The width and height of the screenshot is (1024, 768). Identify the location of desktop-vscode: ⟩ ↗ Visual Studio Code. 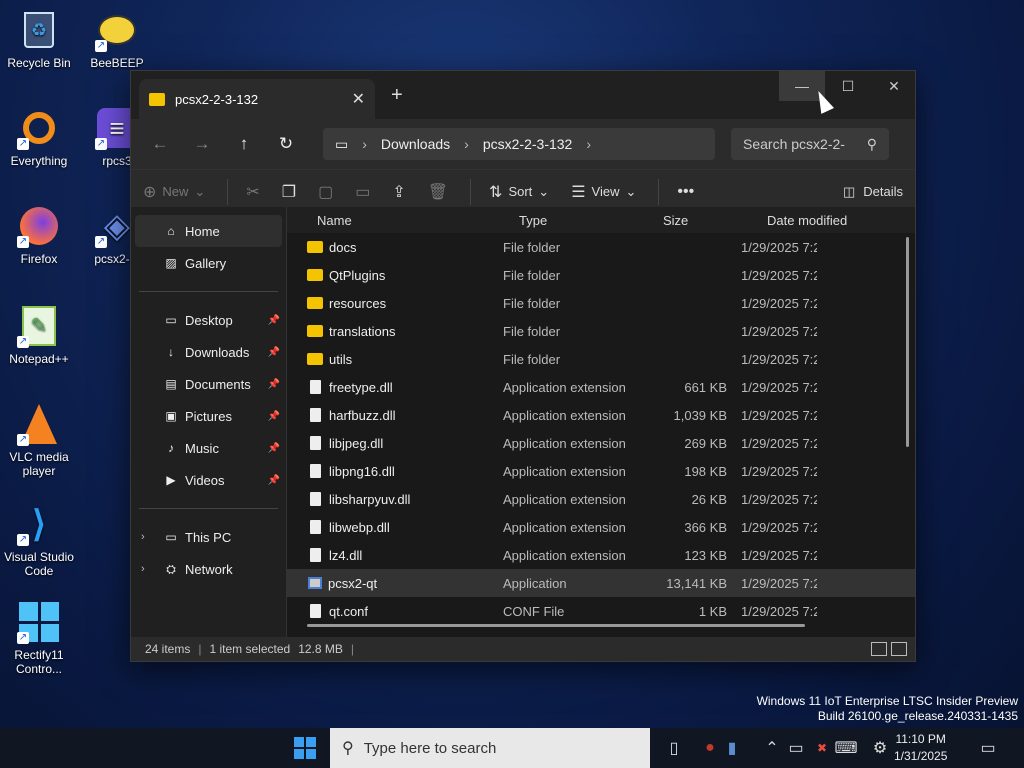
(39, 540).